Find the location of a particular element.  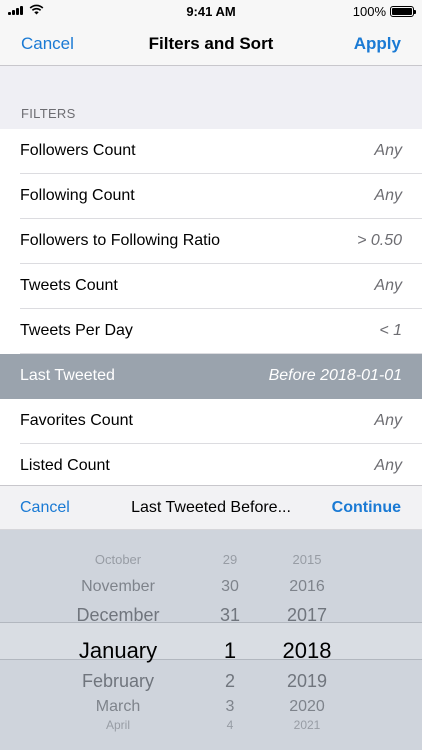

picker-month-option: October is located at coordinates (118, 559).